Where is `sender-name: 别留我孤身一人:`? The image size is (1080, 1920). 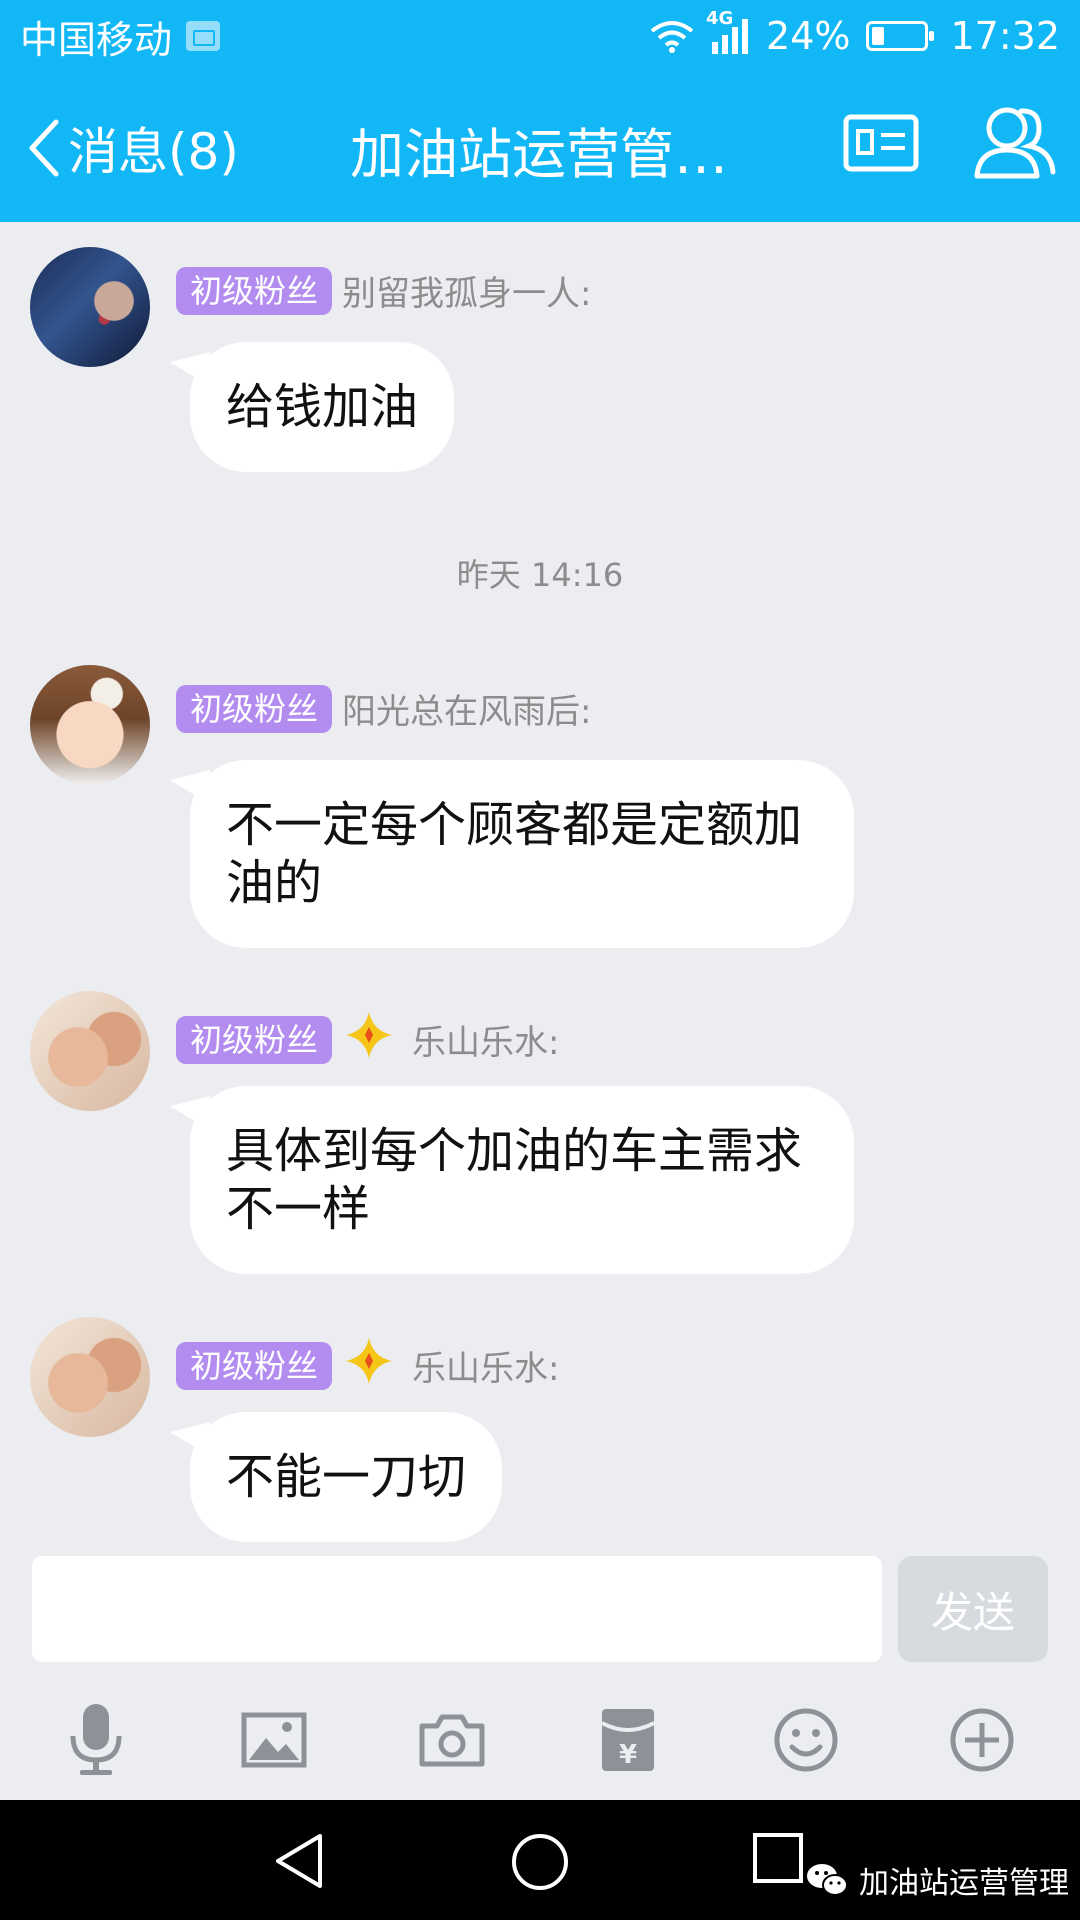
sender-name: 别留我孤身一人: is located at coordinates (466, 290).